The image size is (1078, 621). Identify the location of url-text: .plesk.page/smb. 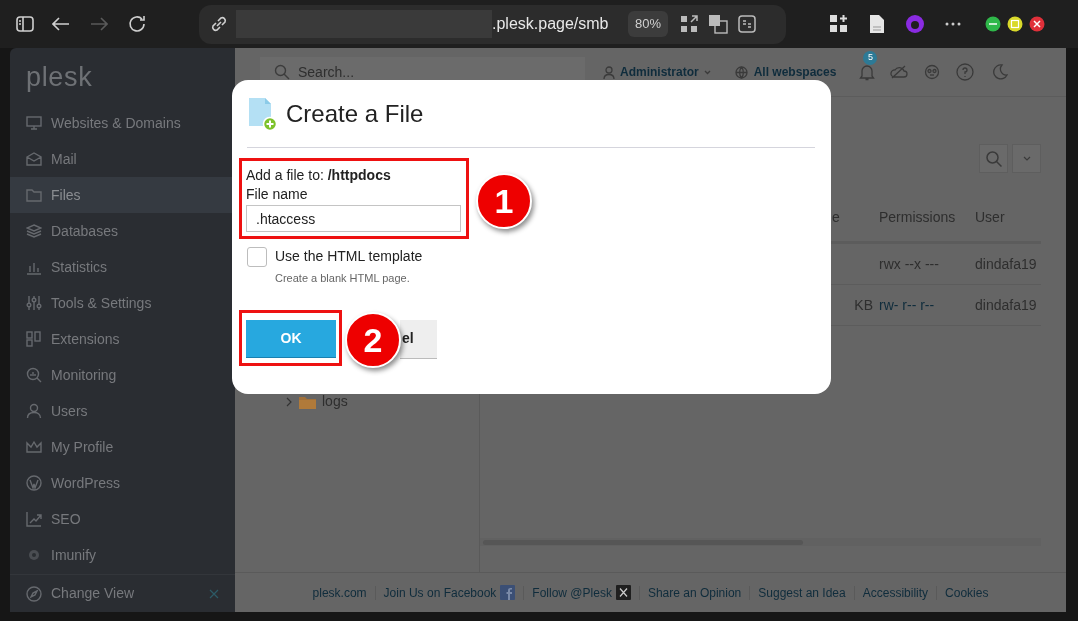
(551, 24).